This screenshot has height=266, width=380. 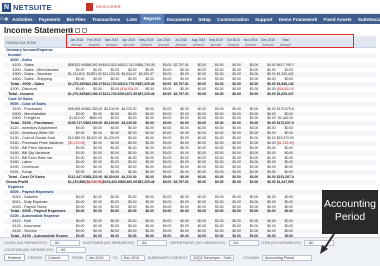 I want to click on period-select: Custom, so click(x=57, y=257).